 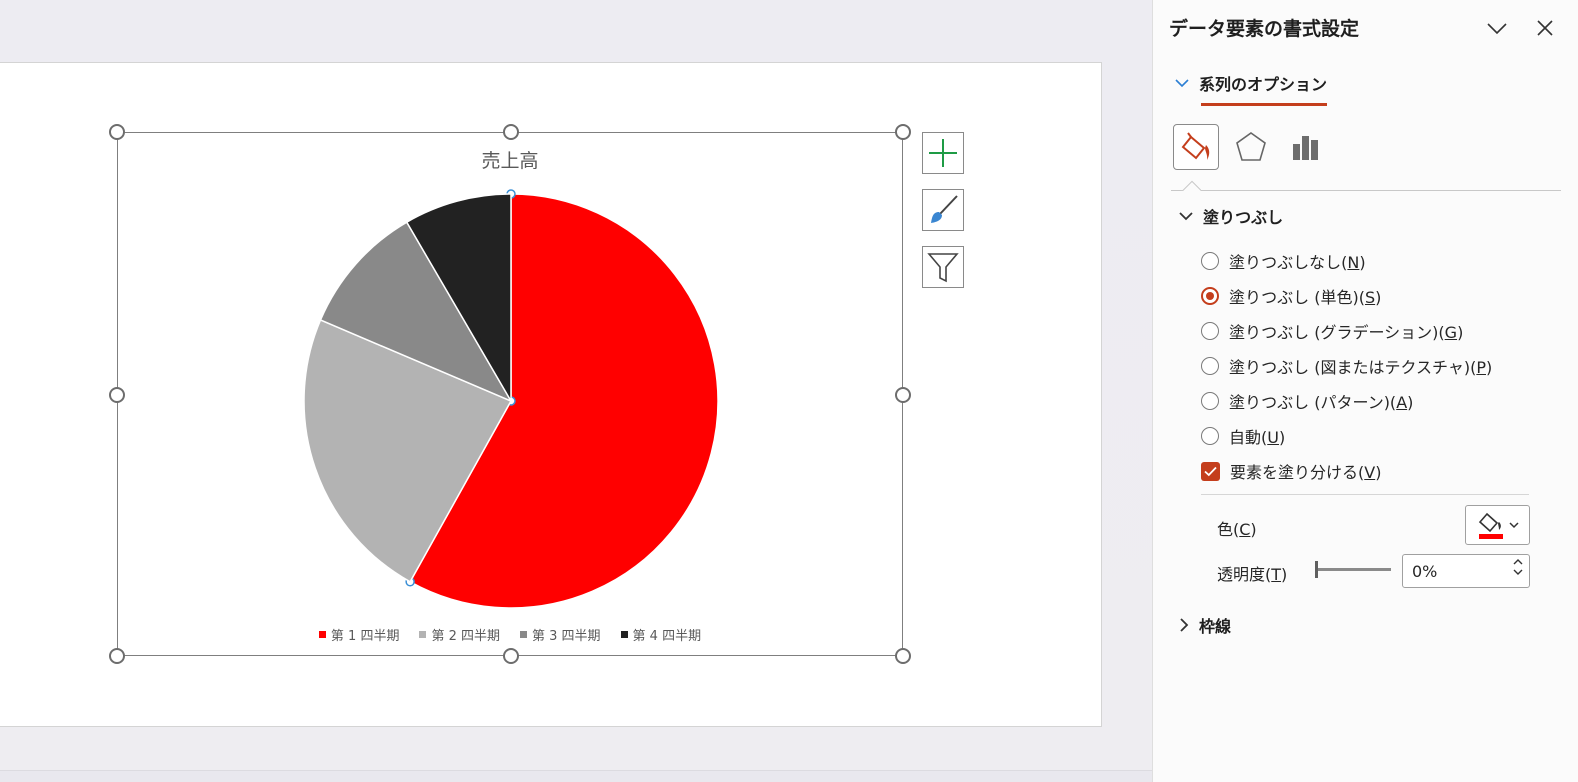 What do you see at coordinates (1297, 262) in the screenshot?
I see `option-label: 塗りつぶしなし(N)` at bounding box center [1297, 262].